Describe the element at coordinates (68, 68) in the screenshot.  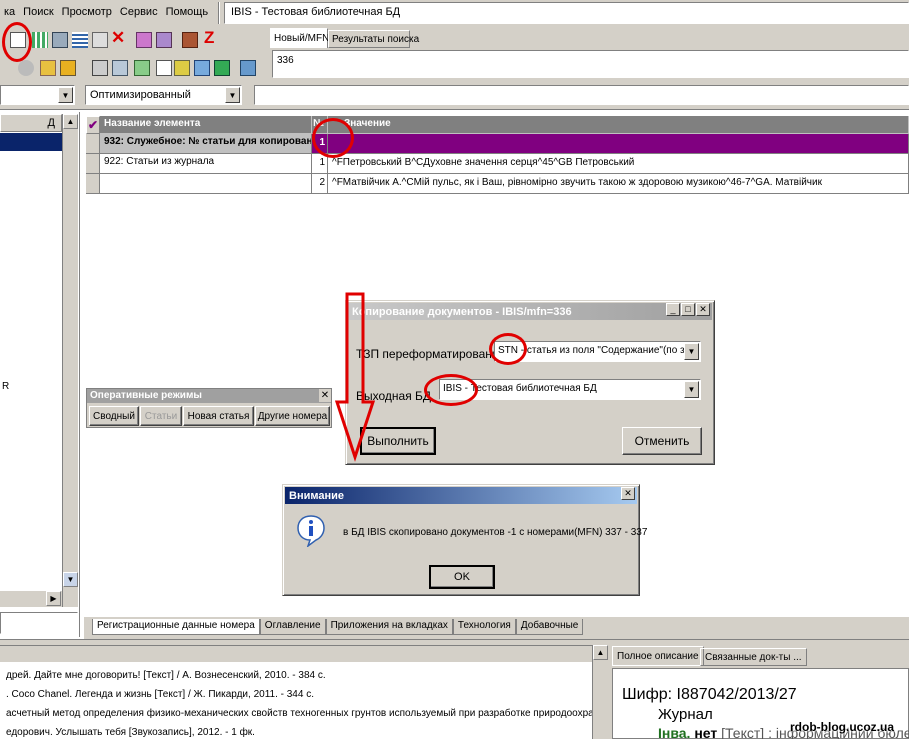
I see `save-icon` at that location.